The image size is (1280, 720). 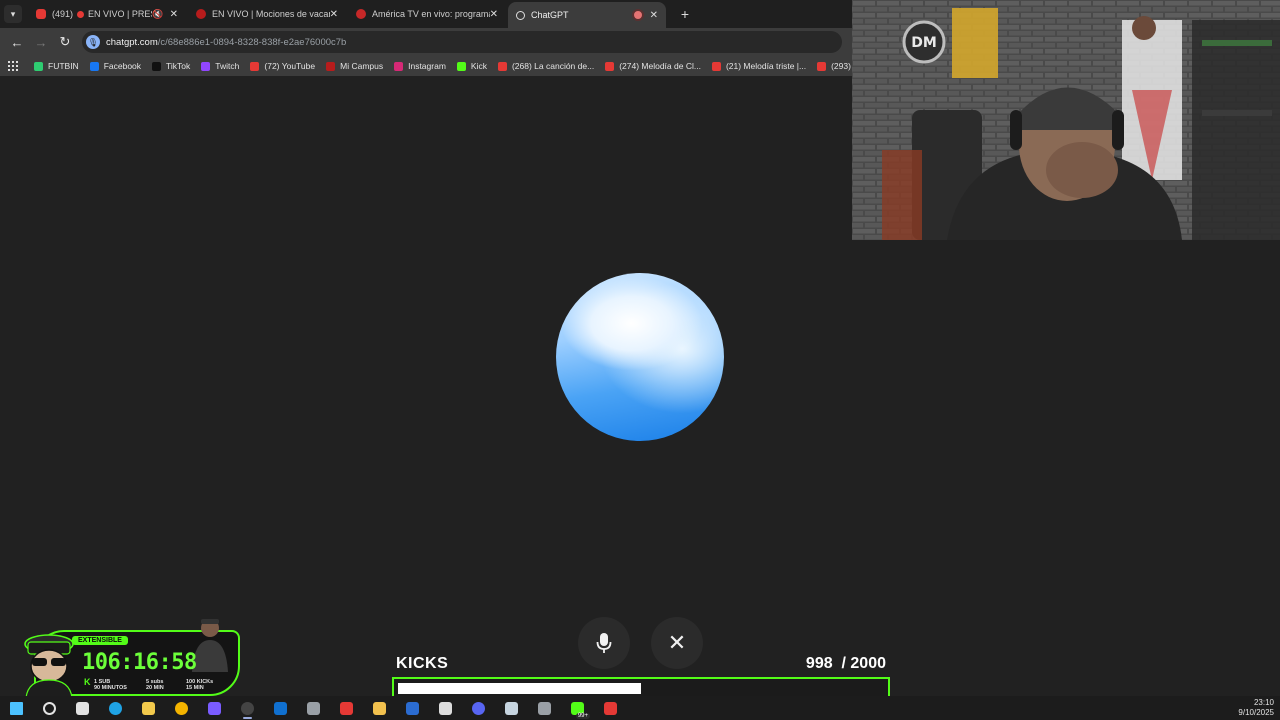 What do you see at coordinates (93, 42) in the screenshot?
I see `site-info-icon: 🎙` at bounding box center [93, 42].